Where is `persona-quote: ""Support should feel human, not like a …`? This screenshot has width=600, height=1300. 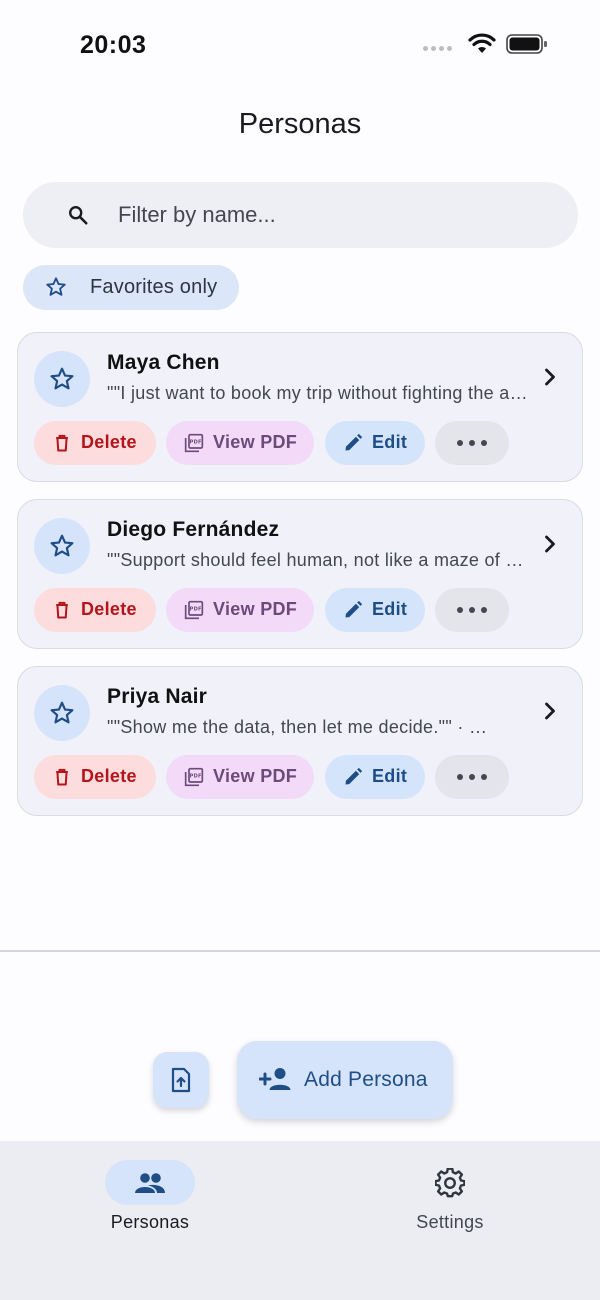
persona-quote: ""Support should feel human, not like a … is located at coordinates (319, 560).